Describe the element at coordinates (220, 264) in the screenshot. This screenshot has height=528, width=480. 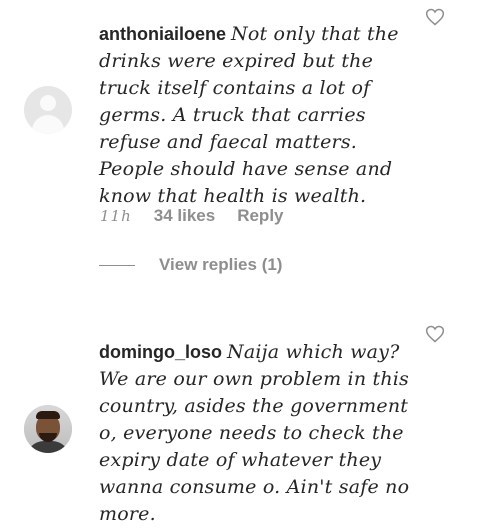
I see `view-replies-label: View replies (1)` at that location.